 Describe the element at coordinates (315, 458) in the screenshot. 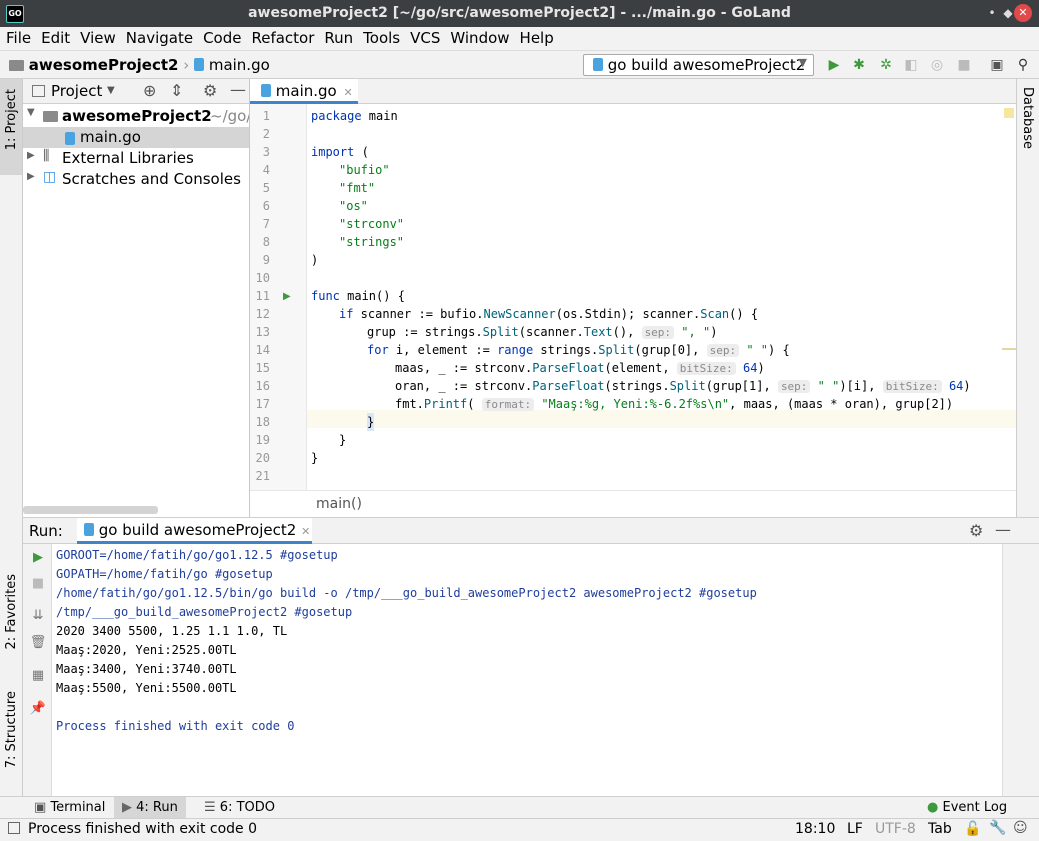

I see `code-line: }` at that location.